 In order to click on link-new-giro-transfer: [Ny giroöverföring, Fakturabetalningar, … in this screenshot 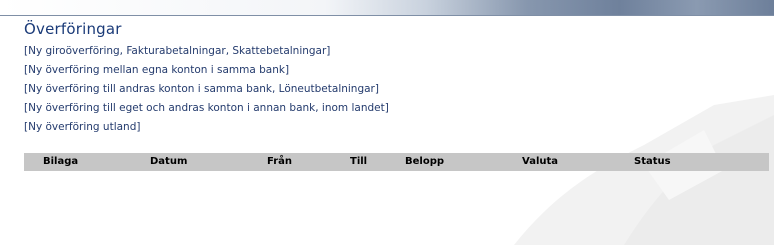, I will do `click(206, 51)`.